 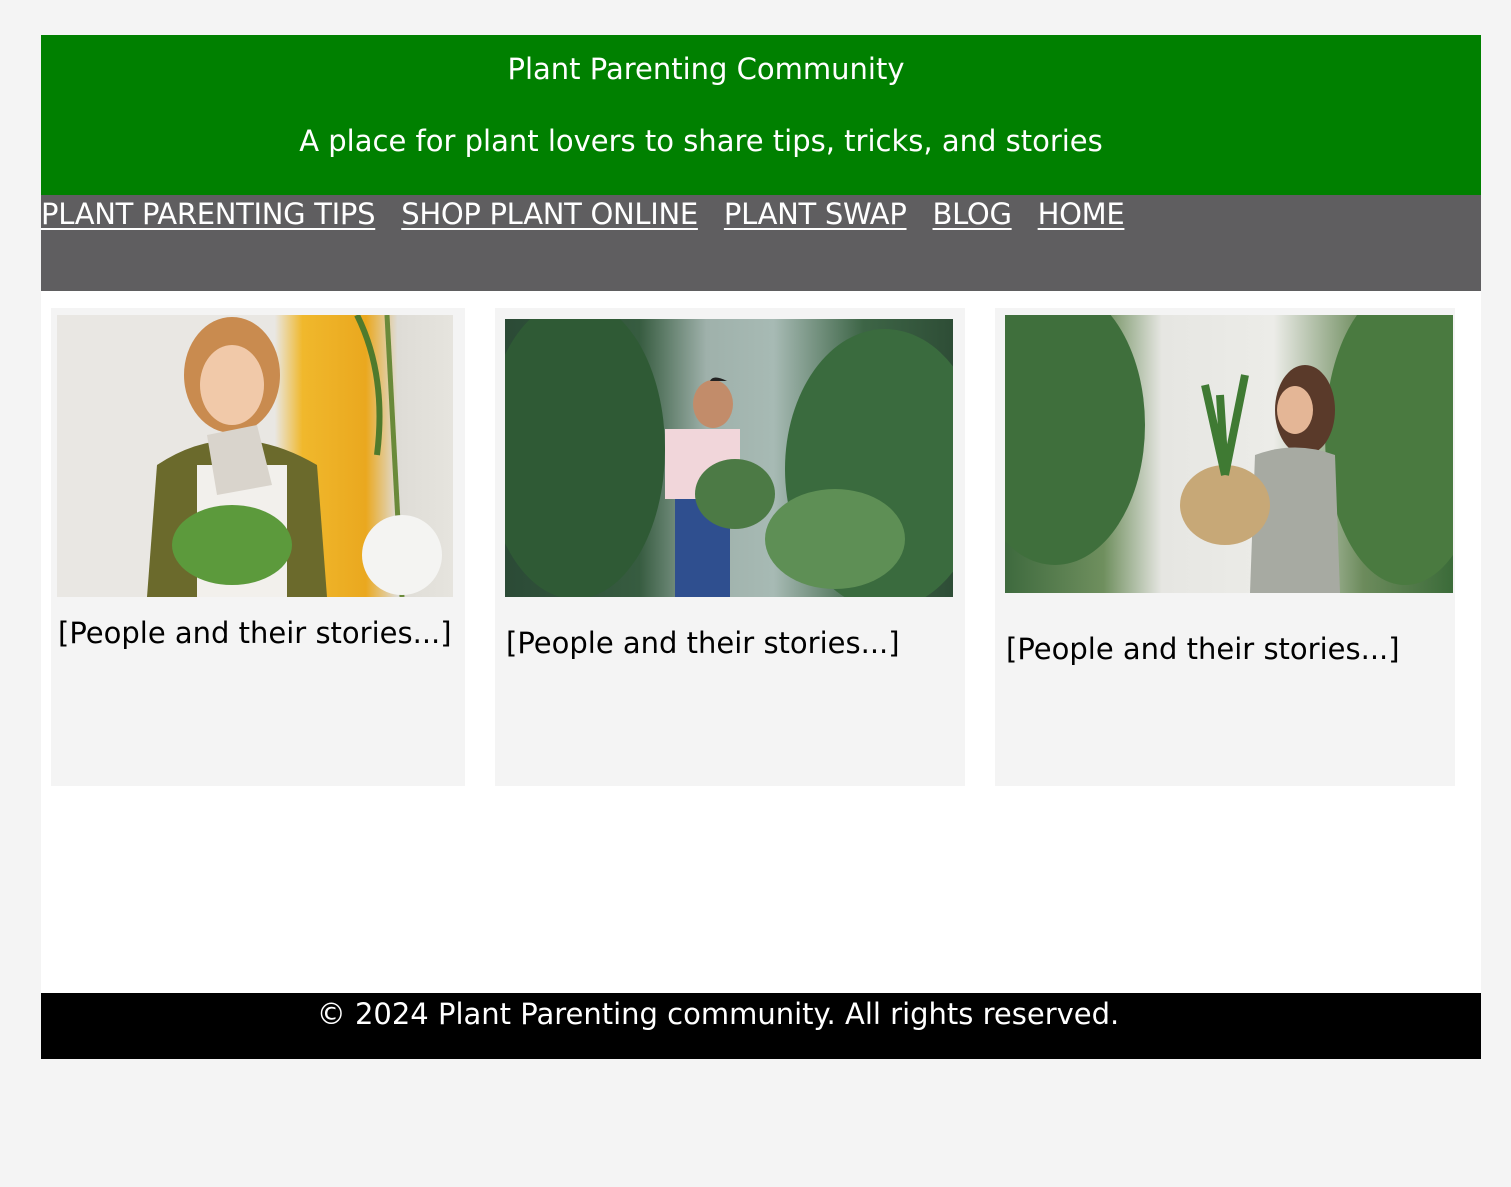 I want to click on nav-link-plant-swap: PLANT SWAP, so click(x=815, y=214).